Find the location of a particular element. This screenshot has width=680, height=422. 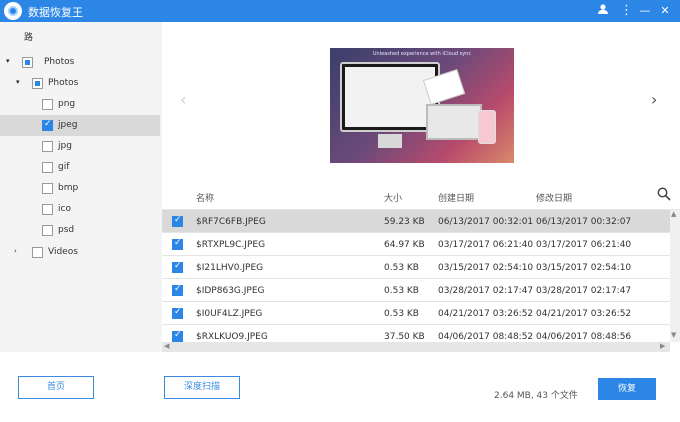

tree-item-label: jpg is located at coordinates (65, 146).